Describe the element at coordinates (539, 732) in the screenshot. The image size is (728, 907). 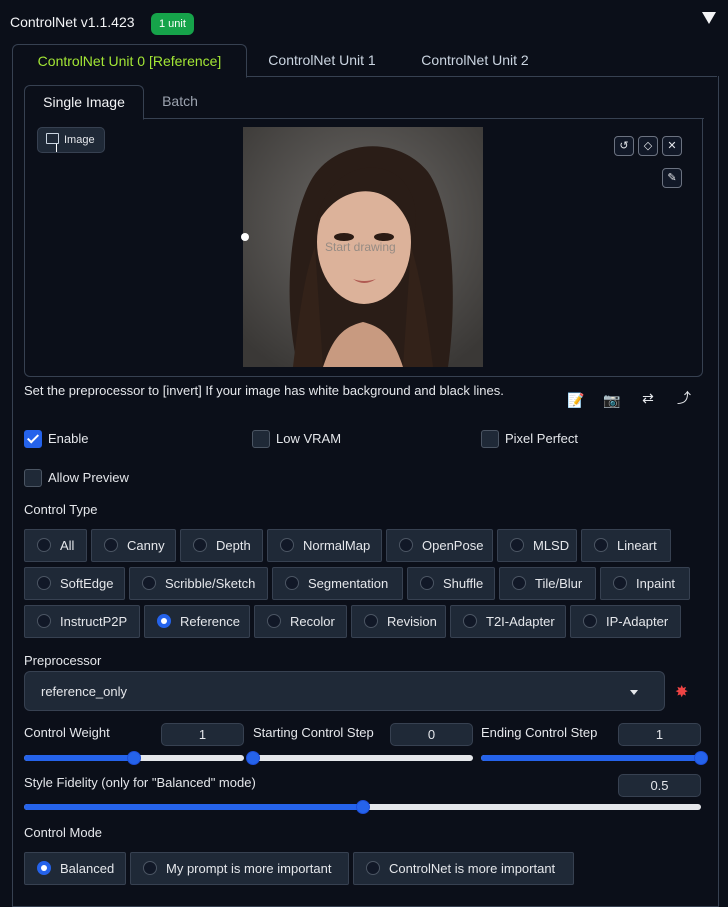
I see `ending-step-label: Ending Control Step` at that location.